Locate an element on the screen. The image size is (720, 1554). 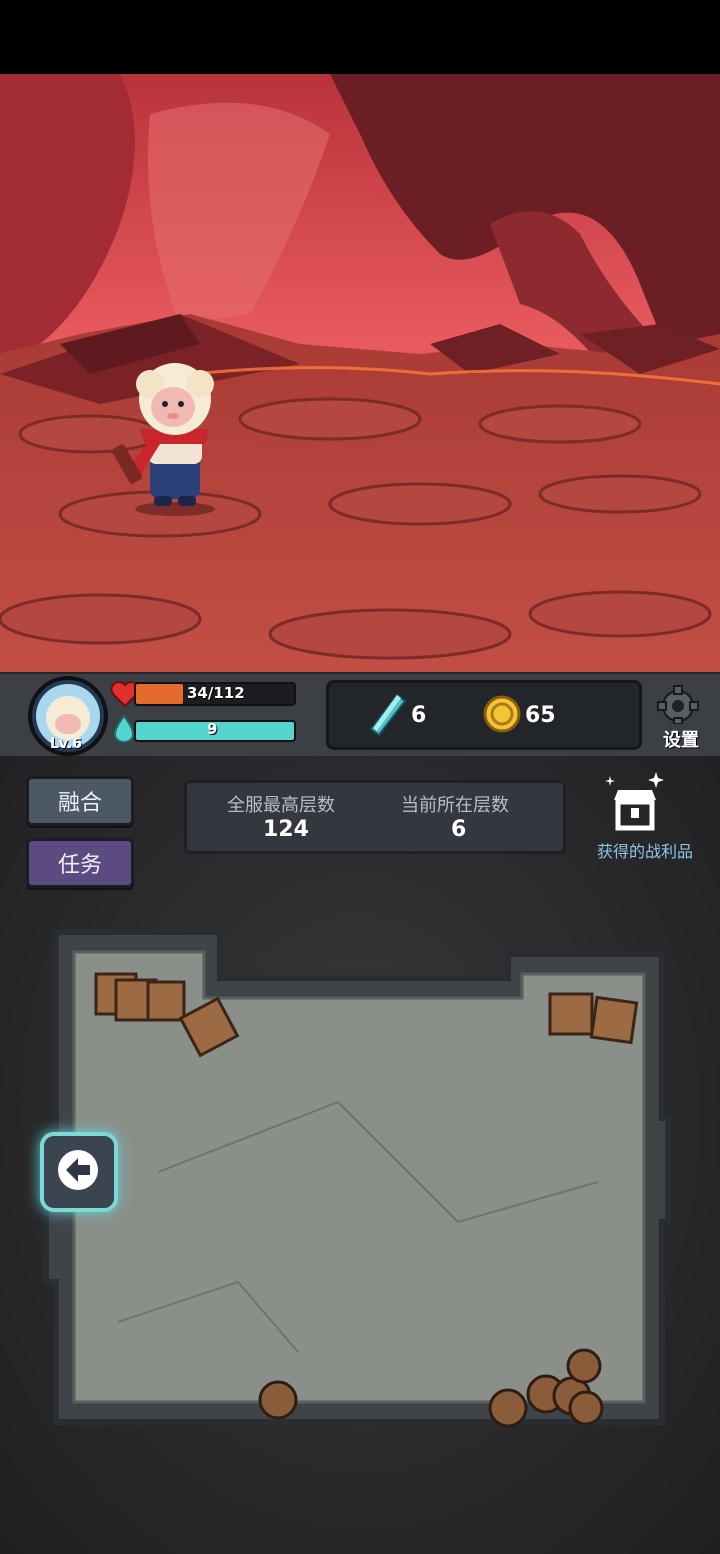
loot-button: 获得的战利品 is located at coordinates (645, 815).